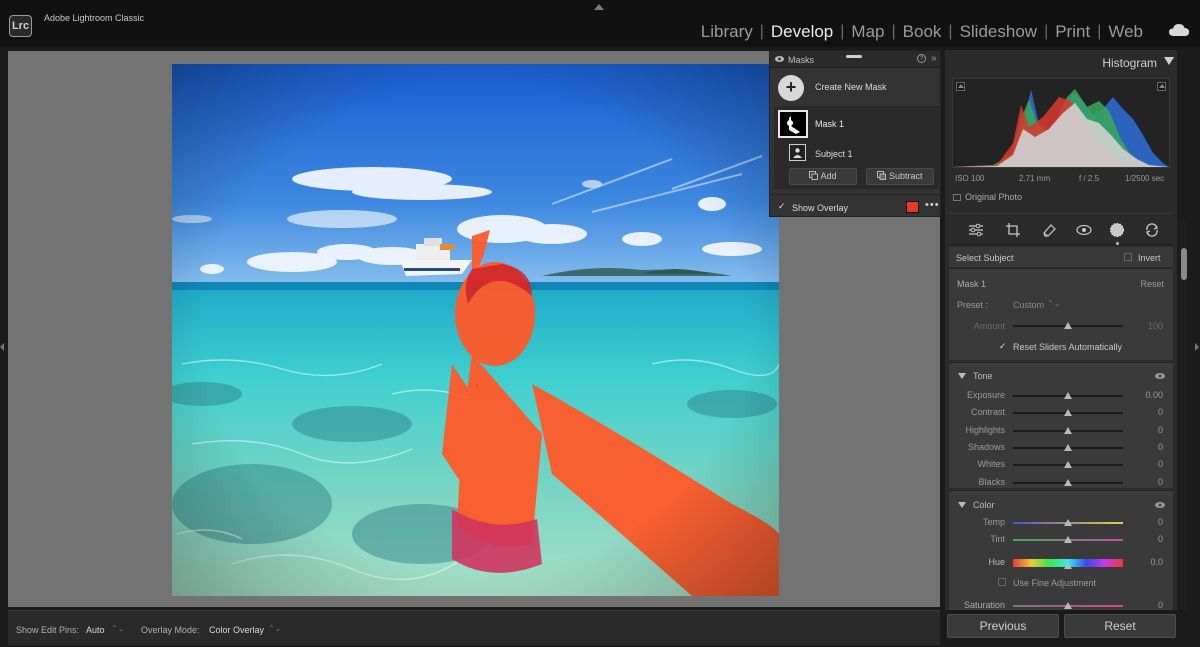 Image resolution: width=1200 pixels, height=647 pixels. What do you see at coordinates (997, 539) in the screenshot?
I see `tint-label: Tint` at bounding box center [997, 539].